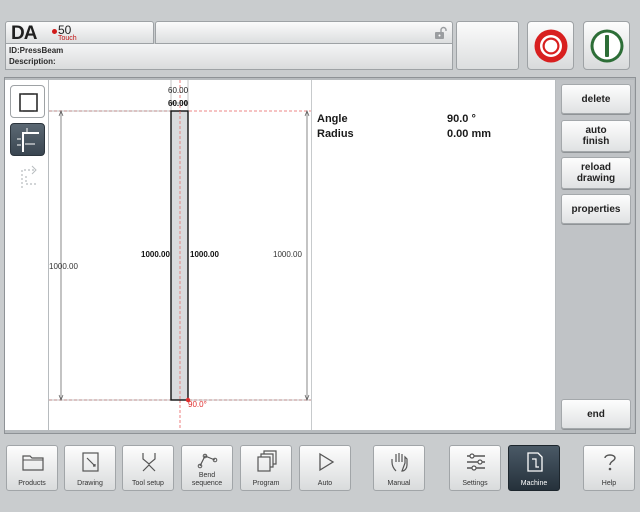 The image size is (640, 512). I want to click on drawing-icon, so click(90, 462).